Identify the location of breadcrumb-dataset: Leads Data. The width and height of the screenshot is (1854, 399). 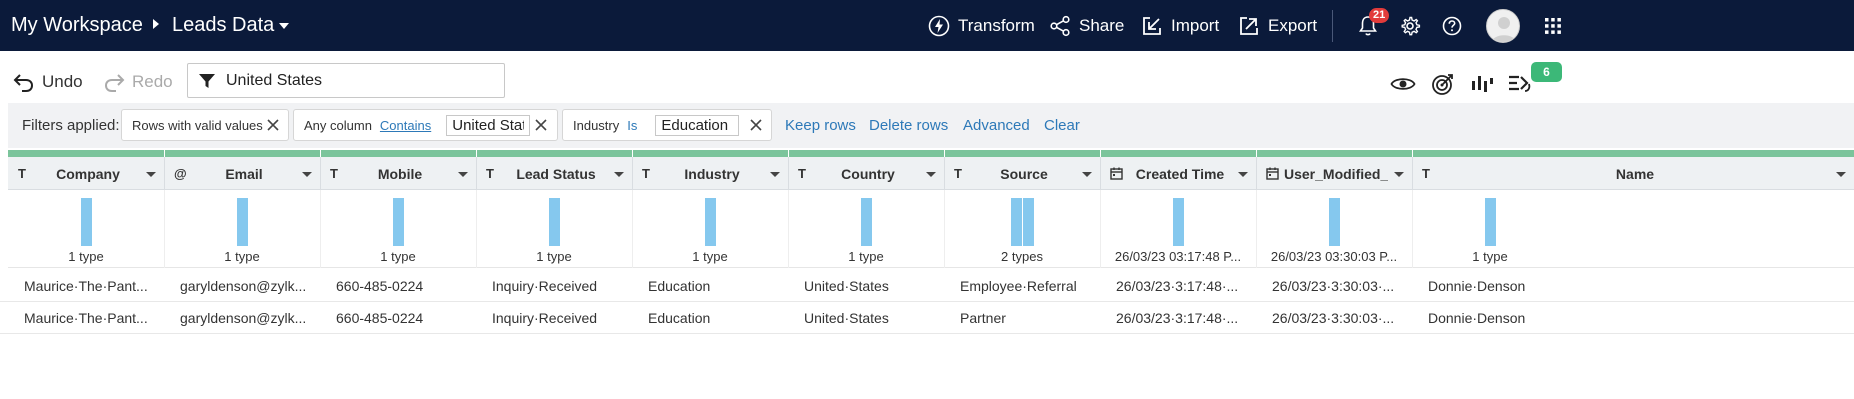
(223, 25).